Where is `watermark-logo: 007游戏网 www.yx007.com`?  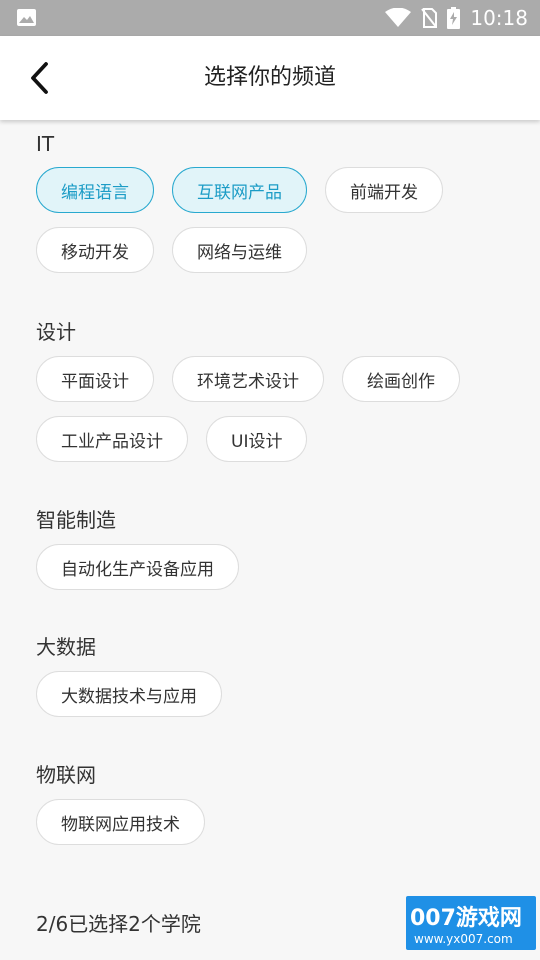 watermark-logo: 007游戏网 www.yx007.com is located at coordinates (471, 923).